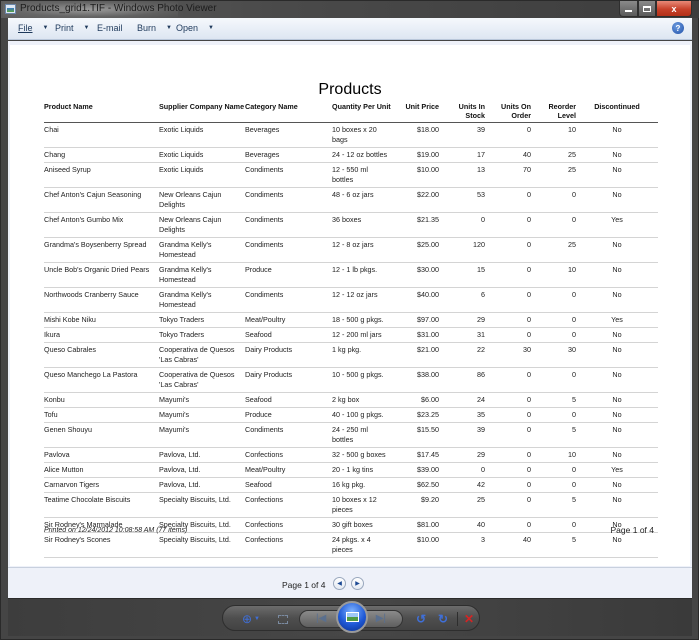 The image size is (699, 640). I want to click on supplier-cell: New Orleans Cajun Delights, so click(190, 199).